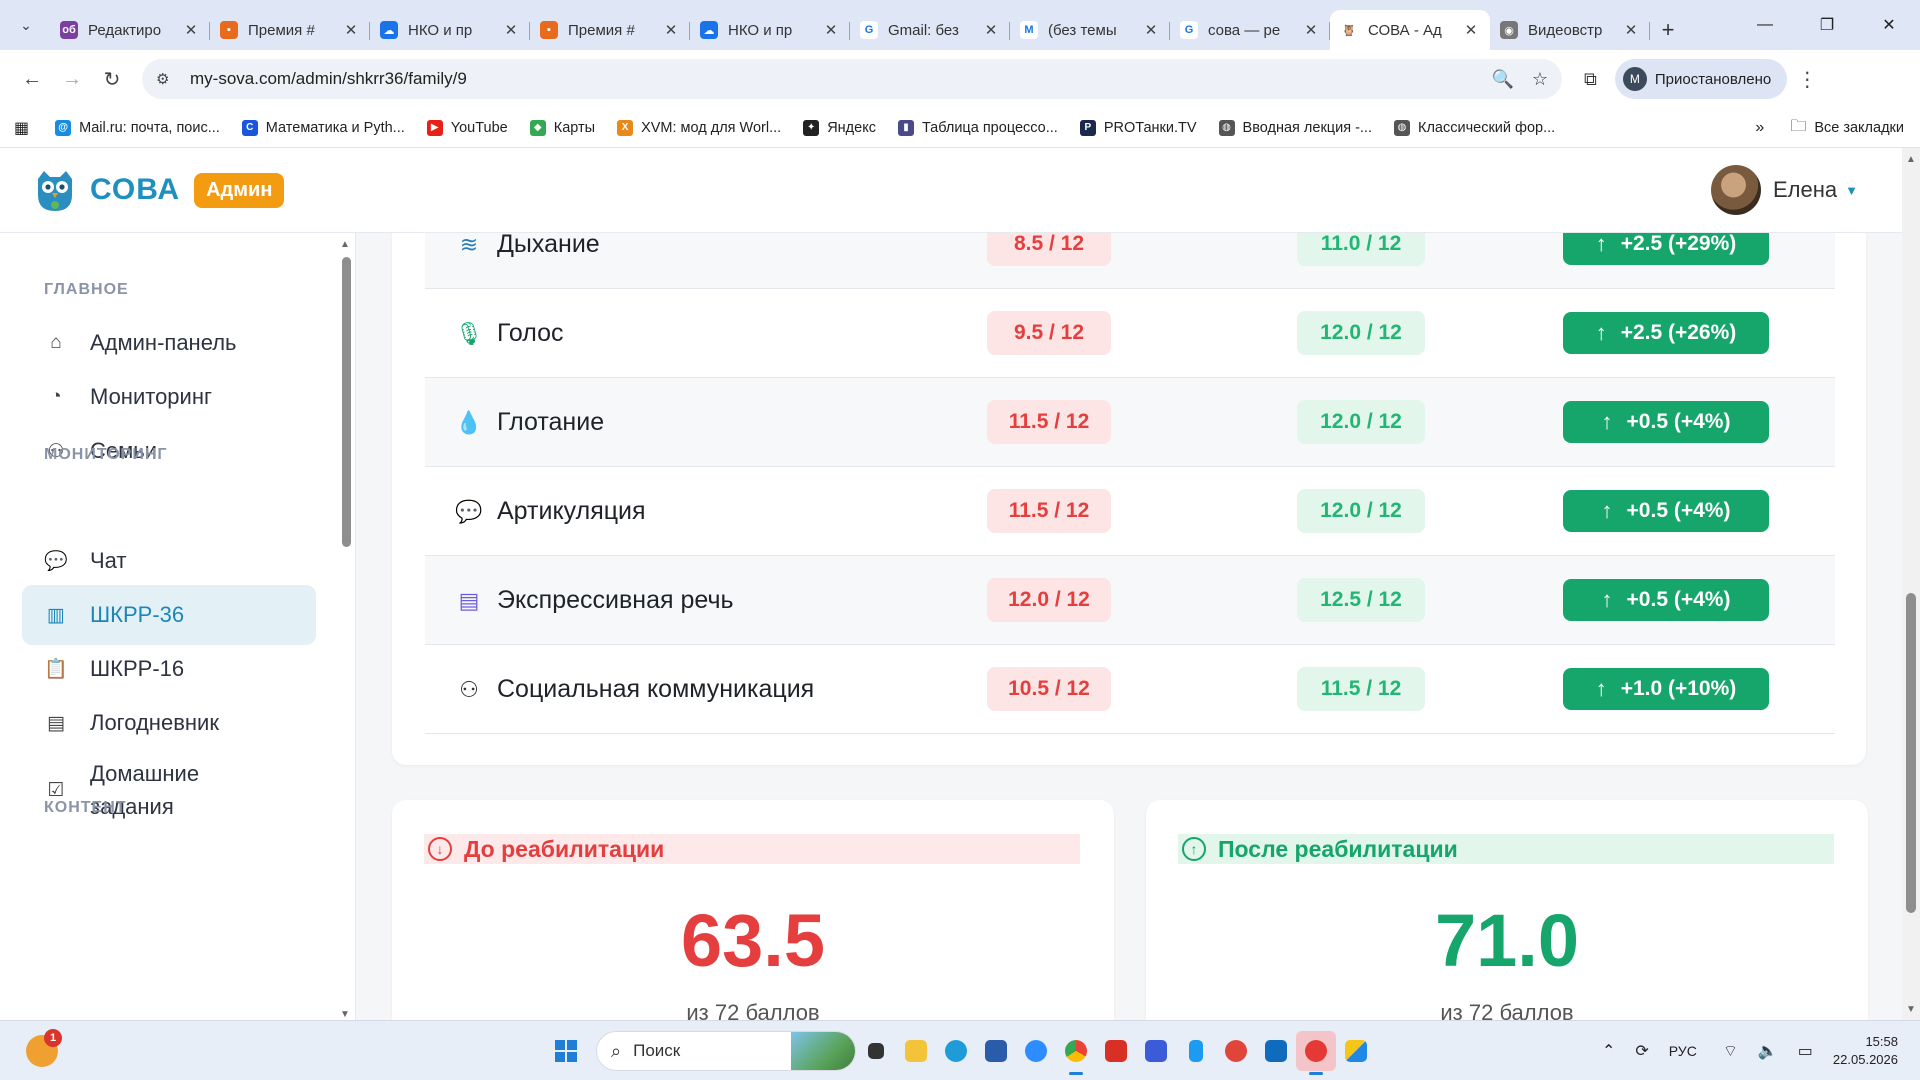  Describe the element at coordinates (1076, 1053) in the screenshot. I see `chrome-icon` at that location.